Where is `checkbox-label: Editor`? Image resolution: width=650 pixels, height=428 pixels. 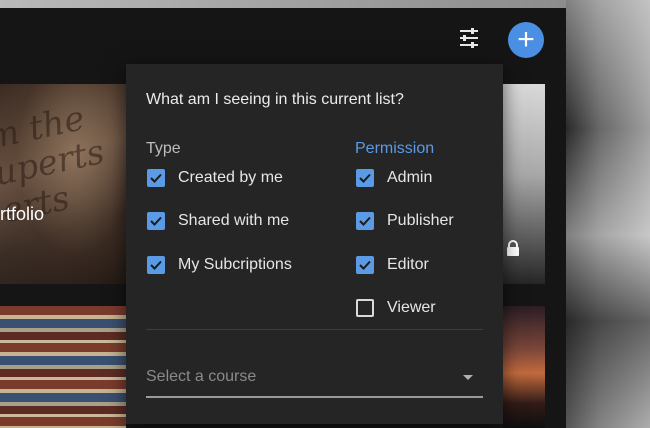
checkbox-label: Editor is located at coordinates (408, 264).